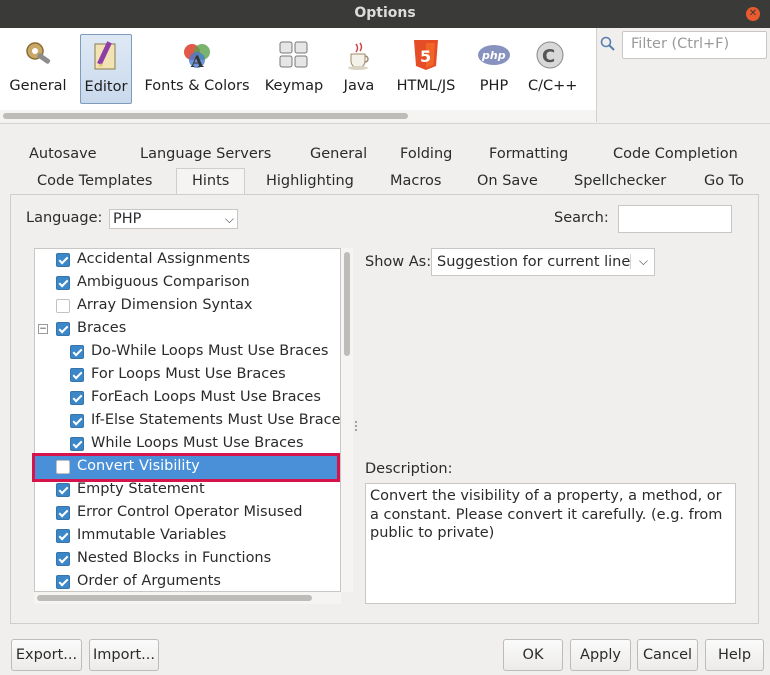 Image resolution: width=770 pixels, height=675 pixels. I want to click on toolbar-general: General, so click(38, 69).